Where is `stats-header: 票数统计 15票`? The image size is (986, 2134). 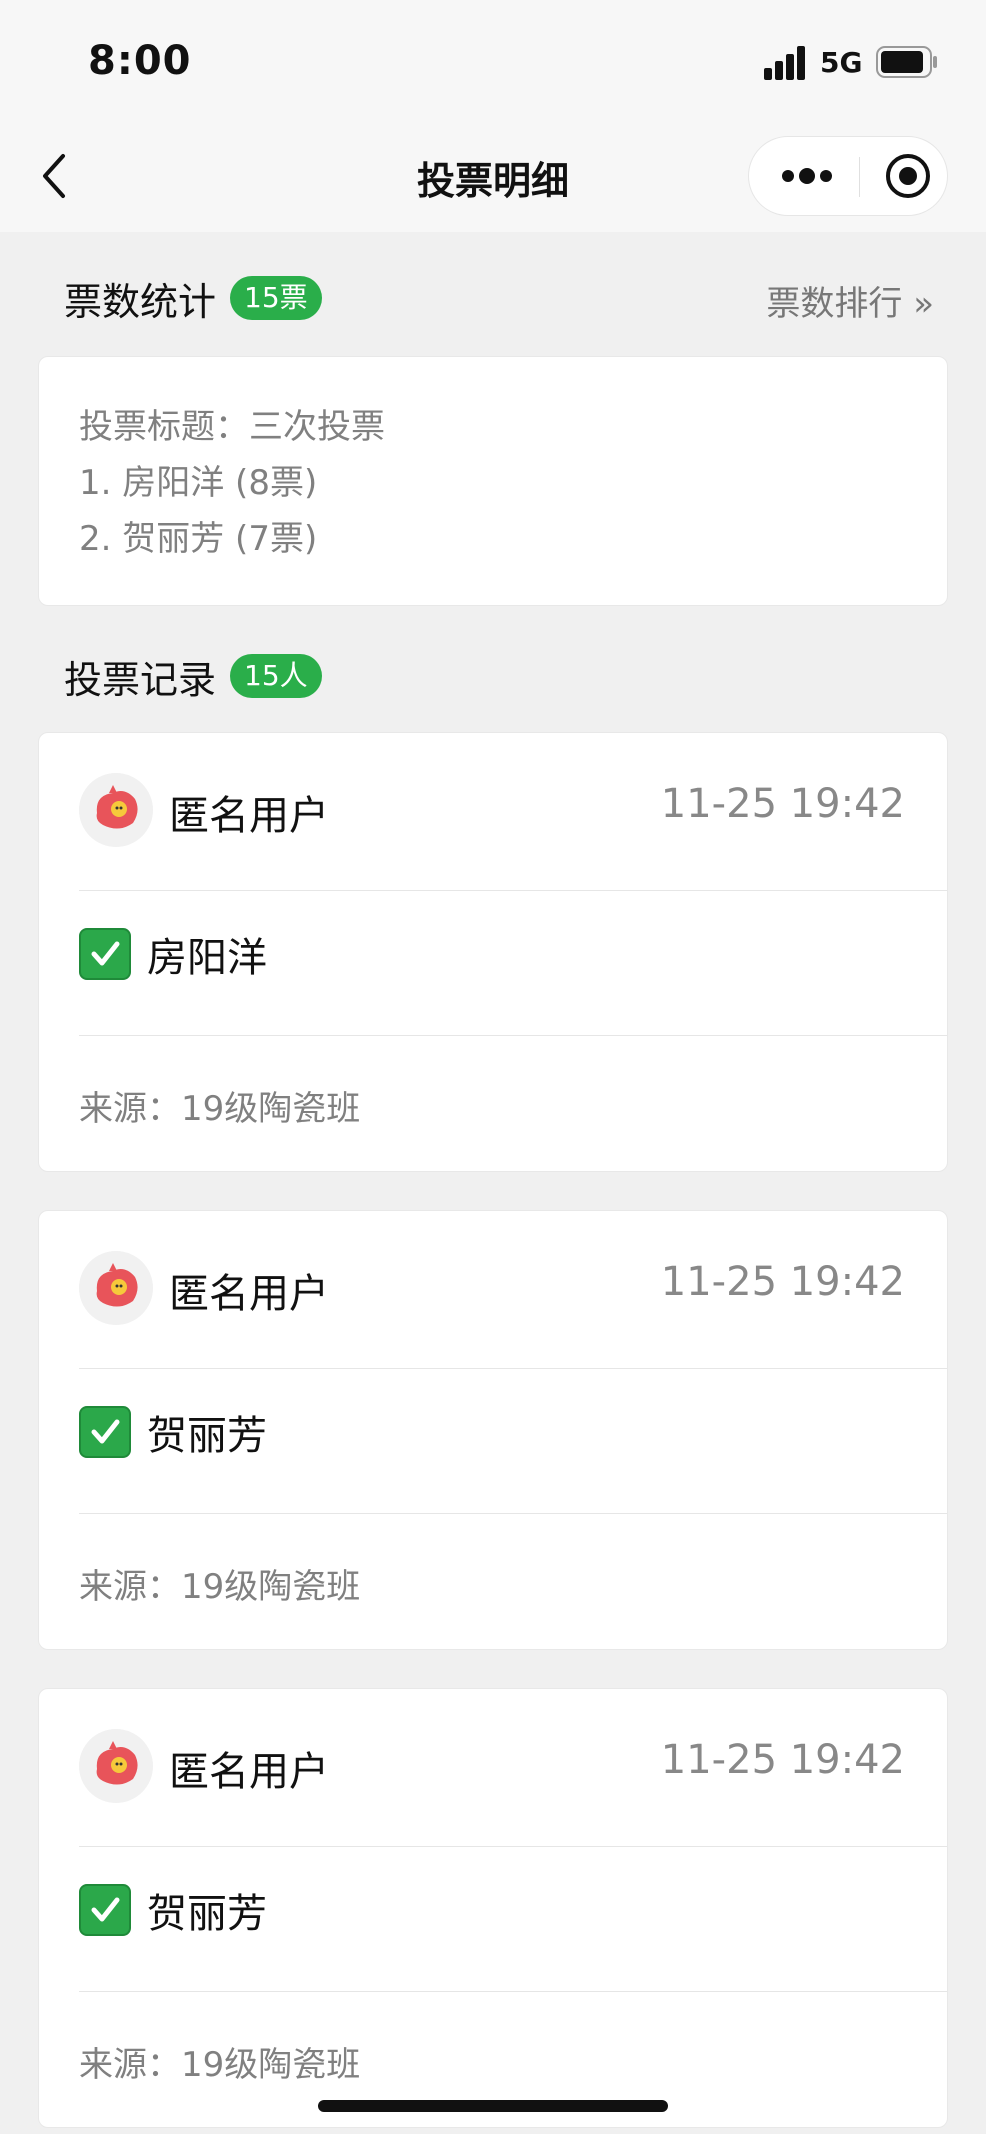 stats-header: 票数统计 15票 is located at coordinates (193, 298).